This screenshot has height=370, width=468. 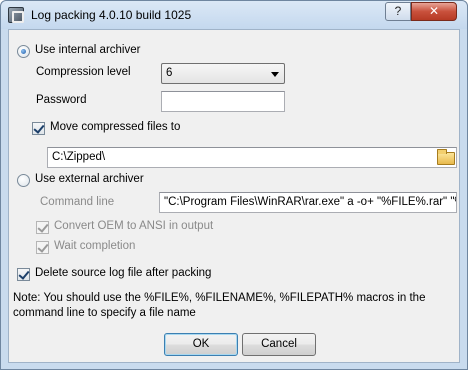 I want to click on external-archiver-radio, so click(x=23, y=180).